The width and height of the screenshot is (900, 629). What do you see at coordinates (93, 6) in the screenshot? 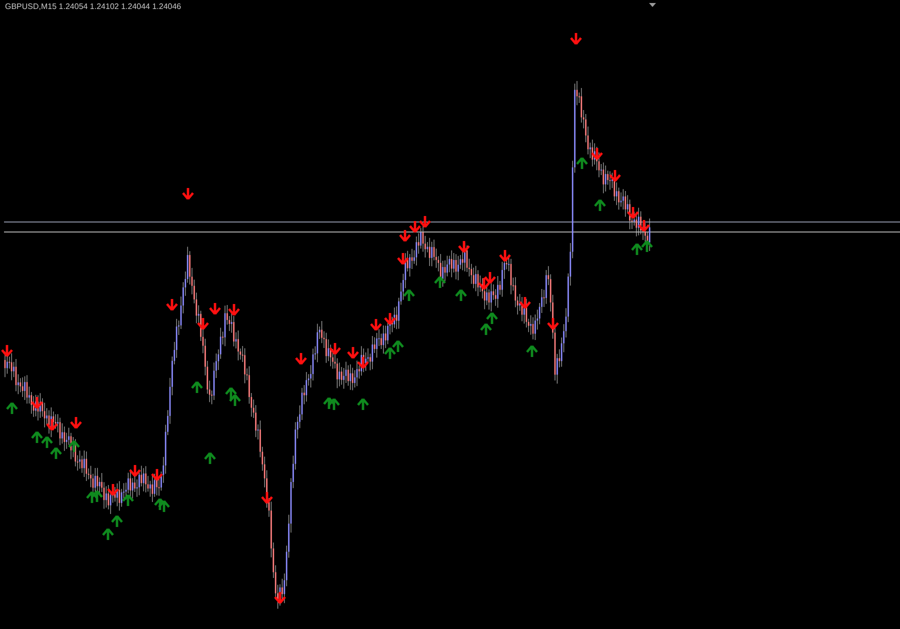
I see `chart-title: GBPUSD,M15 1.24054 1.24102 1.24044 1.24046` at bounding box center [93, 6].